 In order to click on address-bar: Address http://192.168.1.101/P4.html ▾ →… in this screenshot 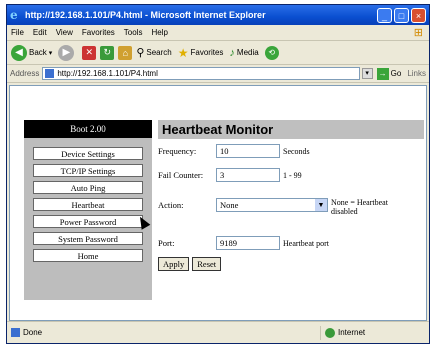, I will do `click(218, 74)`.